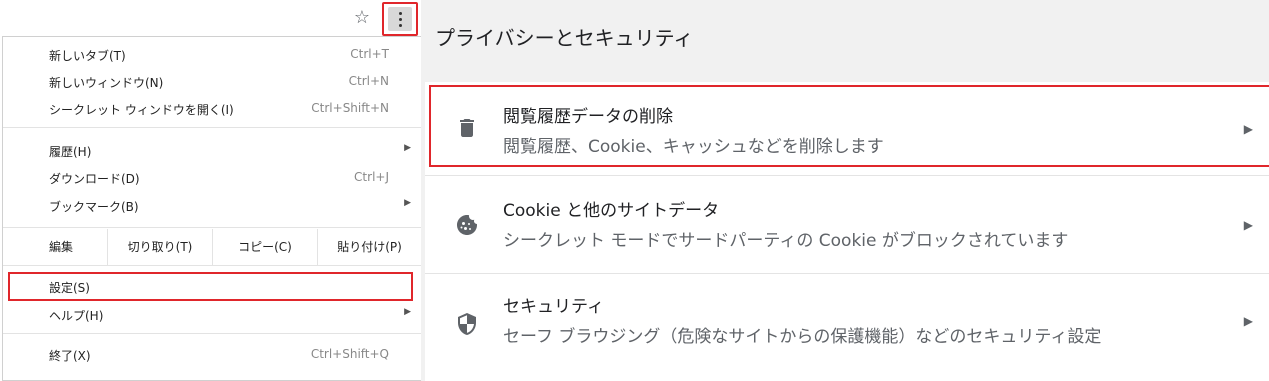 This screenshot has height=381, width=1269. I want to click on menu-item-label: 新しいウィンドウ(N), so click(106, 83).